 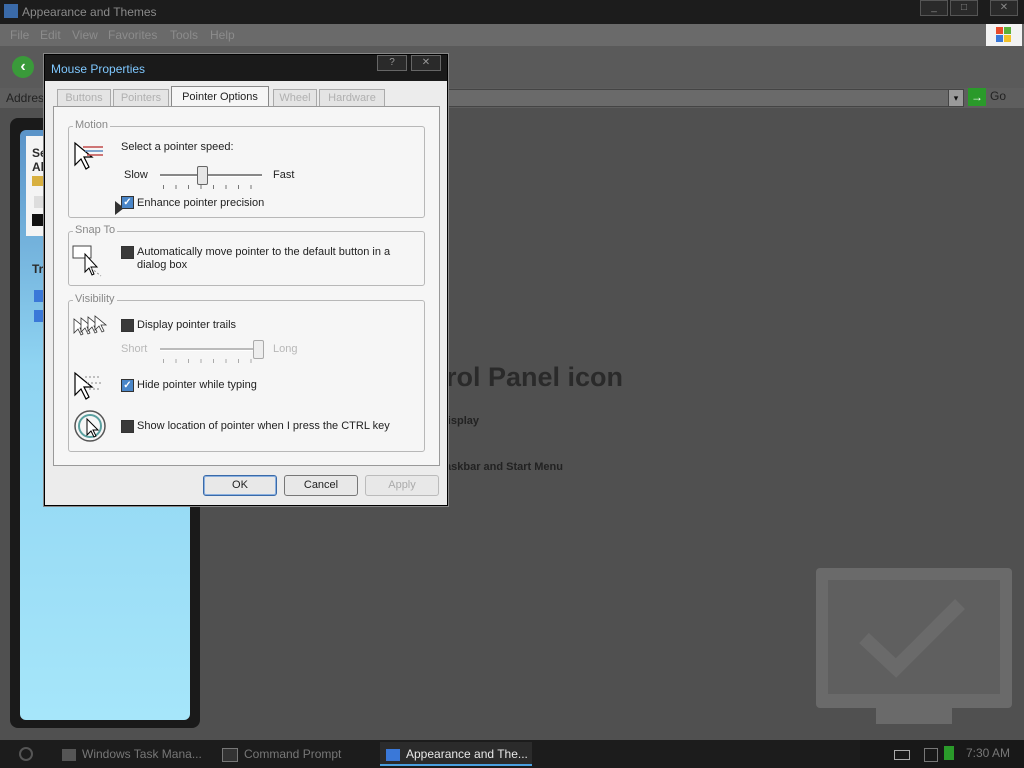 I want to click on pick-icon-heading: or pick a Control Panel icon, so click(x=534, y=377).